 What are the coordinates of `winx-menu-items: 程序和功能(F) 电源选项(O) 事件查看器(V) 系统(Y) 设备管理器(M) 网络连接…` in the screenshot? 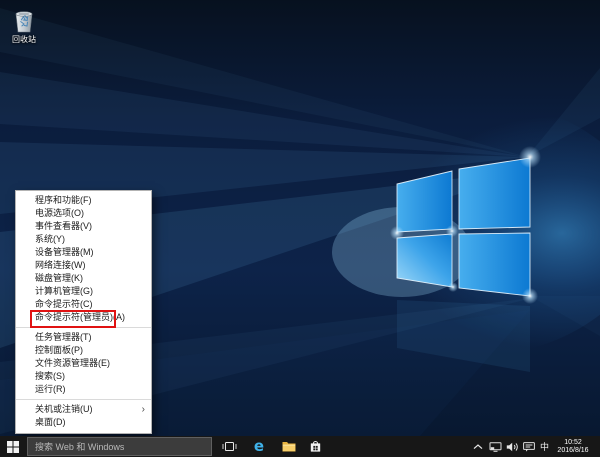 It's located at (83, 311).